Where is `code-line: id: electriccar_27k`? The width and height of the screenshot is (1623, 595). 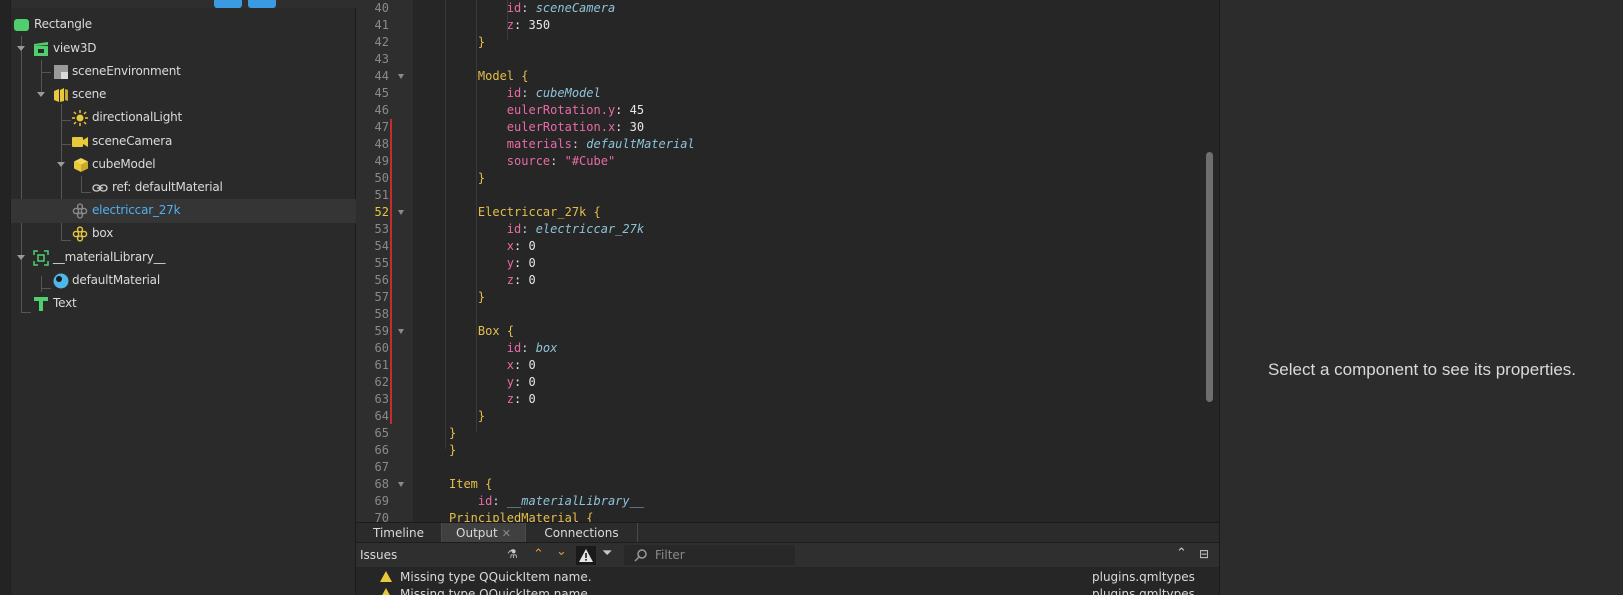 code-line: id: electriccar_27k is located at coordinates (849, 229).